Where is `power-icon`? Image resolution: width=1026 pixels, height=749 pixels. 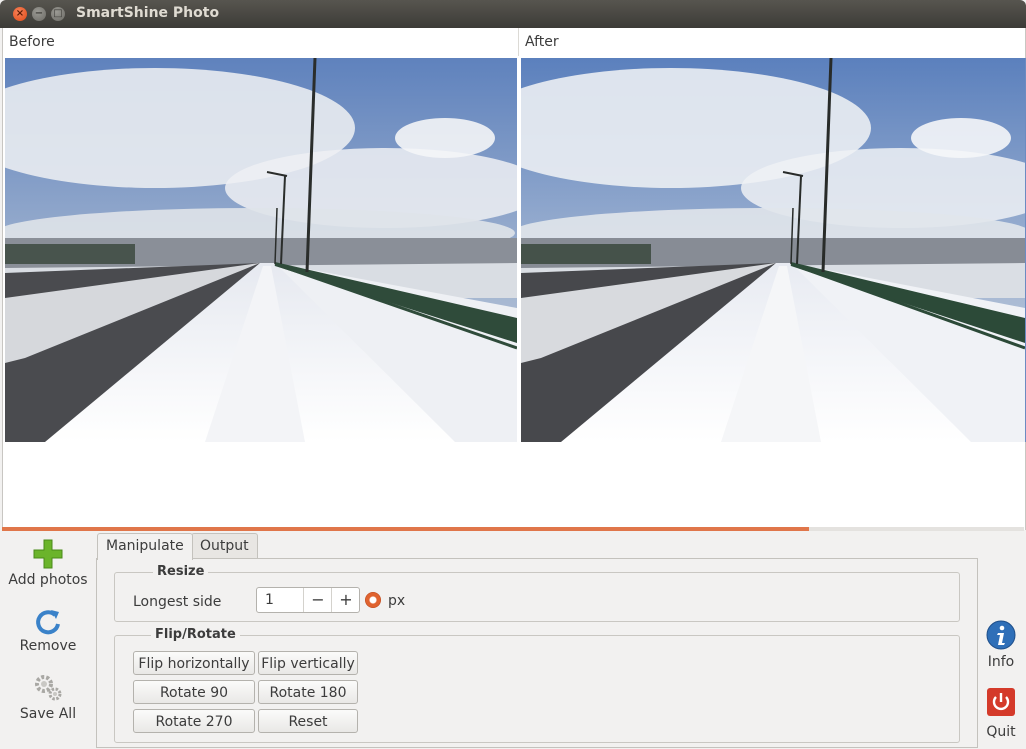 power-icon is located at coordinates (1001, 702).